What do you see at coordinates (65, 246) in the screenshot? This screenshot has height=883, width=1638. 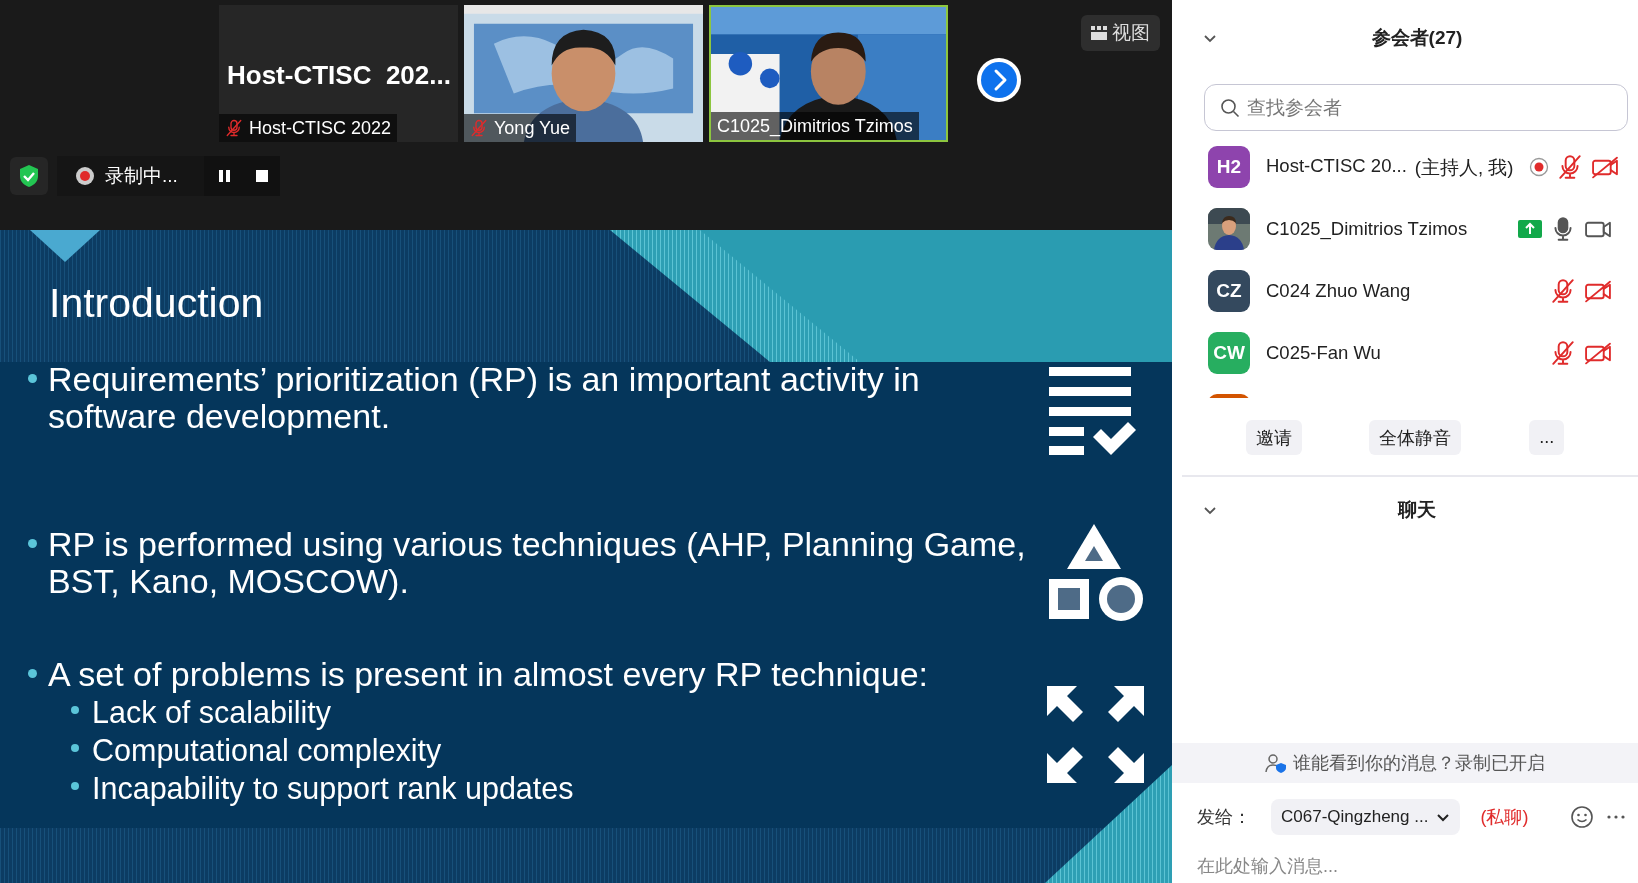 I see `triangle-decoration` at bounding box center [65, 246].